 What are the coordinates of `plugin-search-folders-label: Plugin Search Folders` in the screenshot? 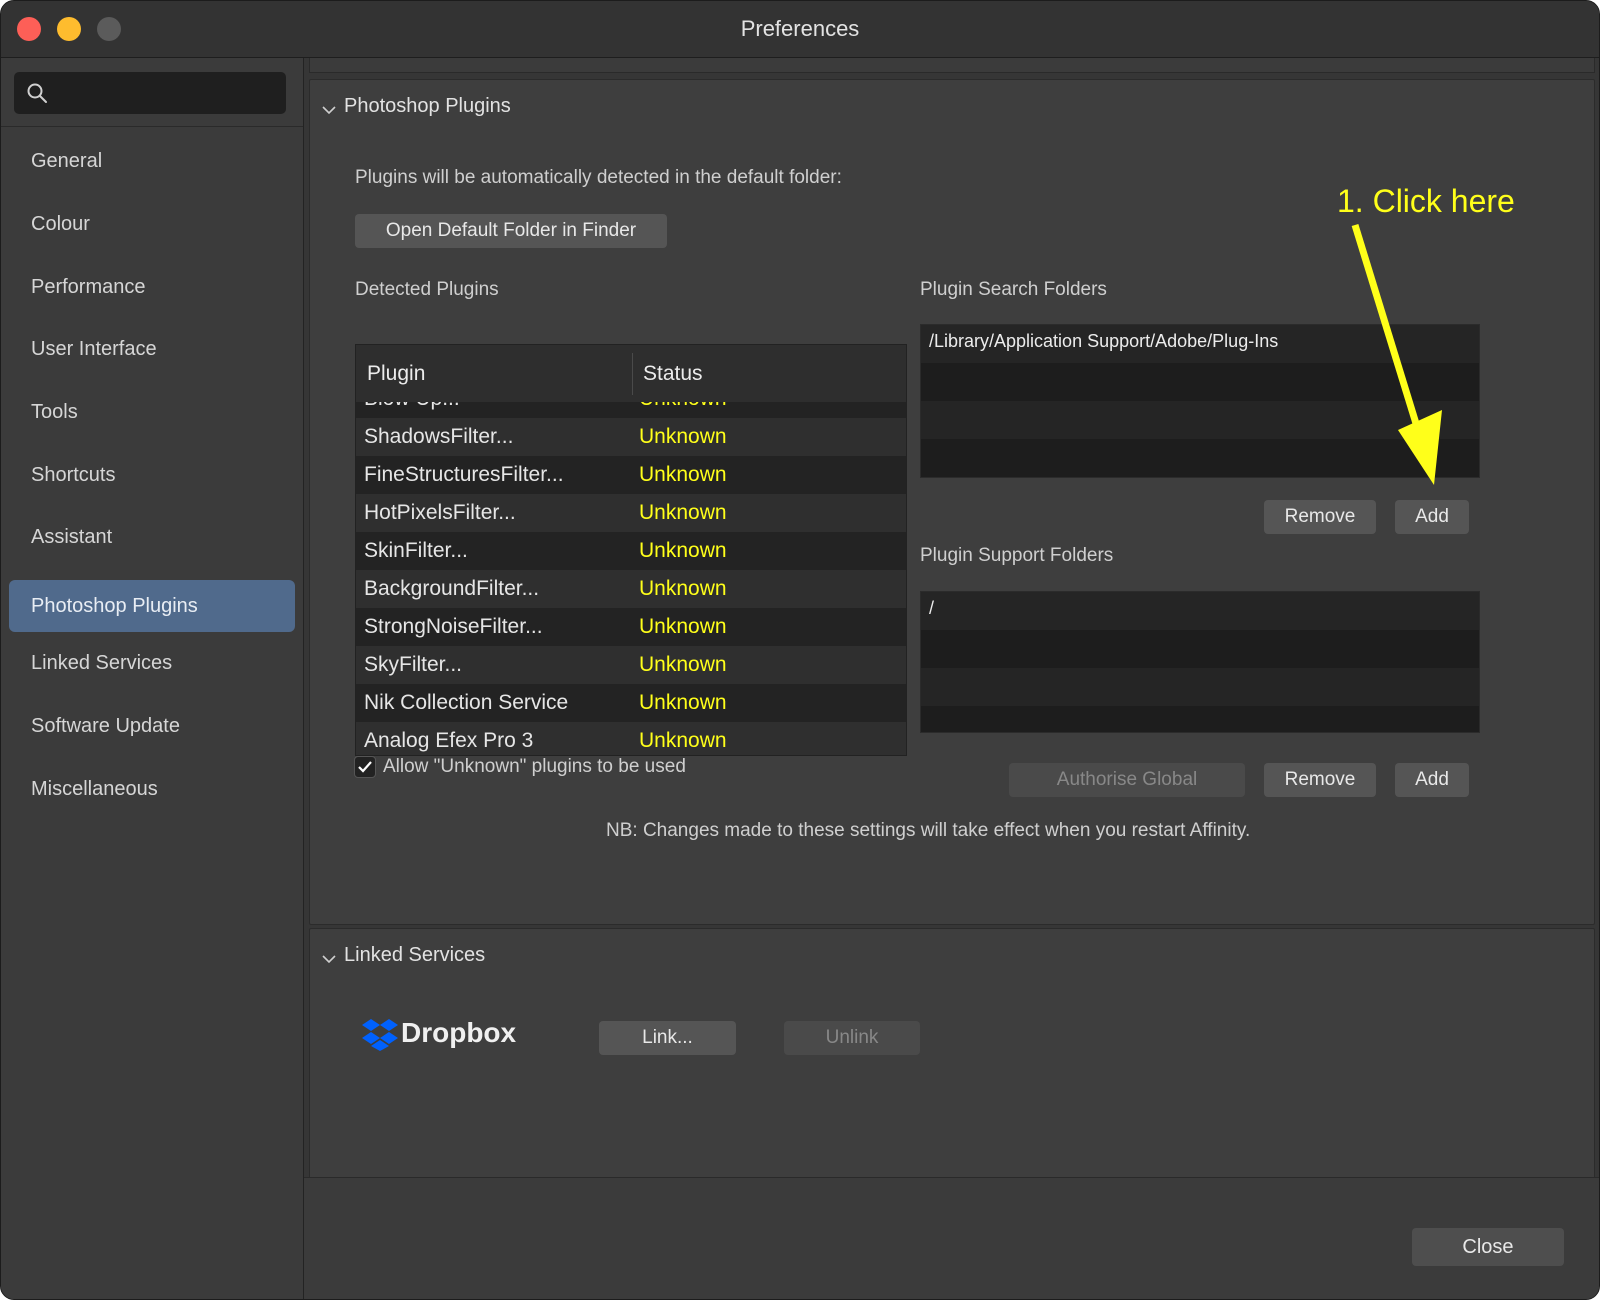 It's located at (1013, 289).